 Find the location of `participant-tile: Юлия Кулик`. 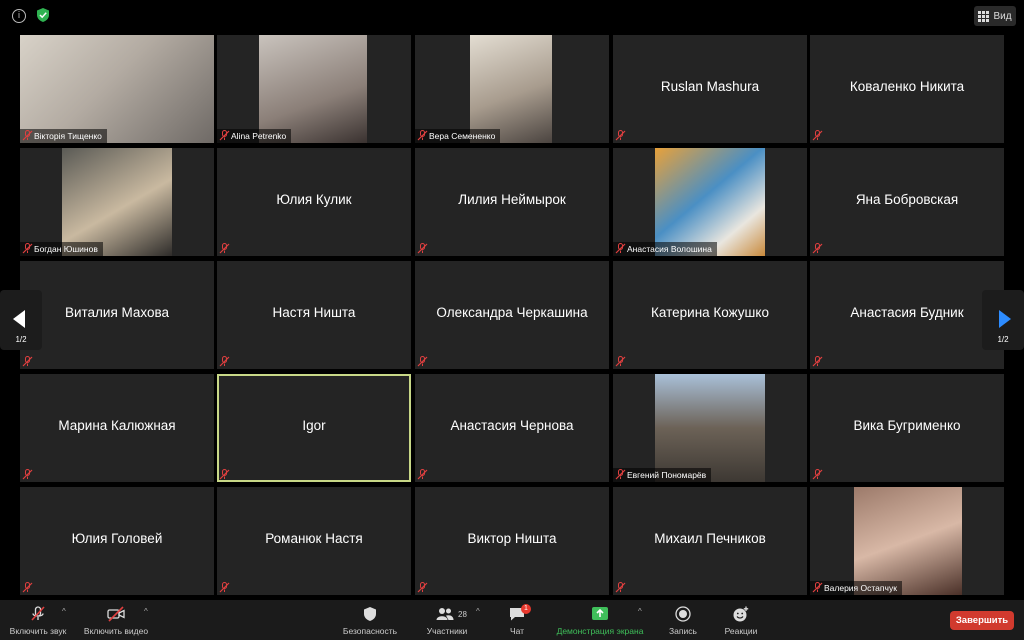

participant-tile: Юлия Кулик is located at coordinates (314, 202).